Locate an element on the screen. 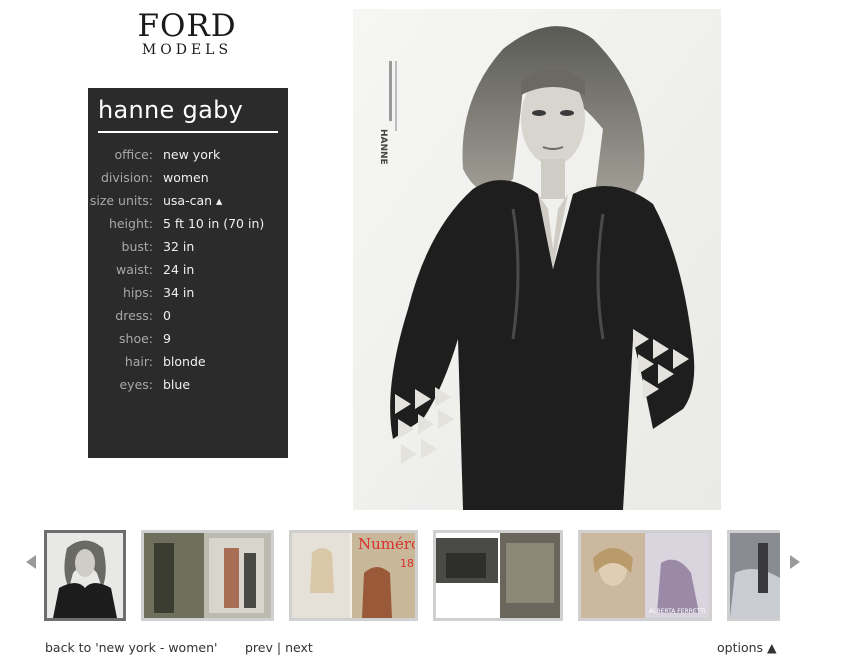  thumbnail-image: ALBERTA FERRETTI is located at coordinates (645, 575).